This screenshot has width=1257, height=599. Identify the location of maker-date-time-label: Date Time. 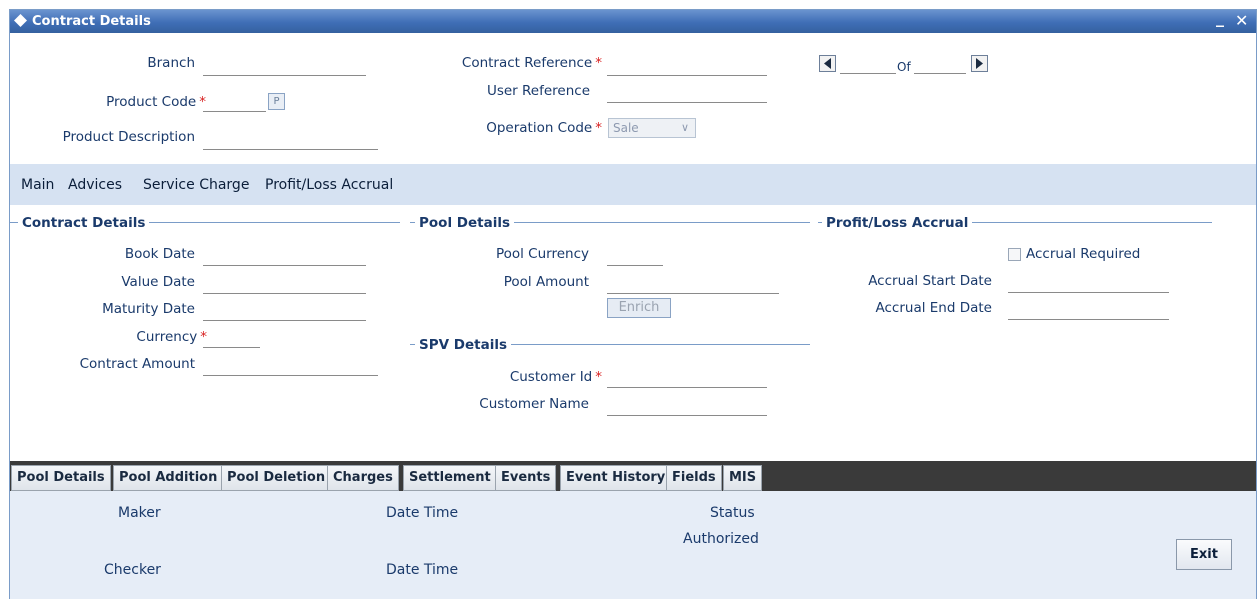
(422, 513).